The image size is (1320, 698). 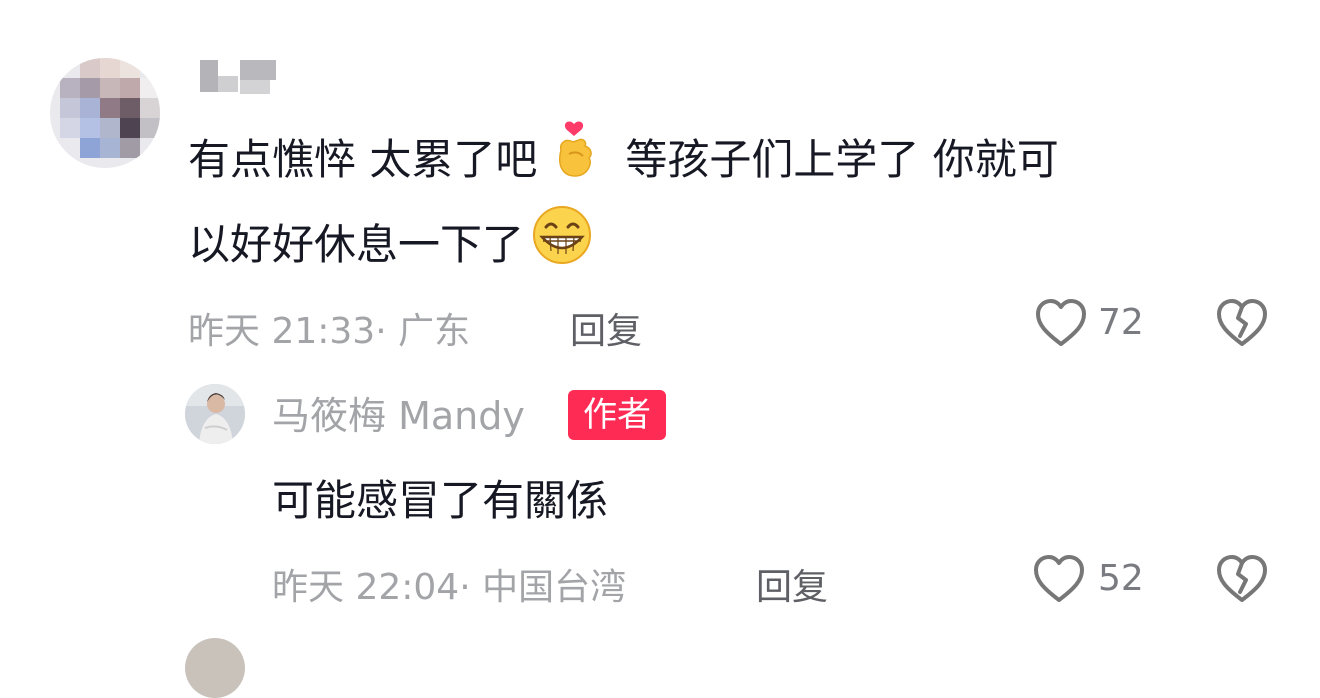 What do you see at coordinates (562, 247) in the screenshot?
I see `grin-emoji` at bounding box center [562, 247].